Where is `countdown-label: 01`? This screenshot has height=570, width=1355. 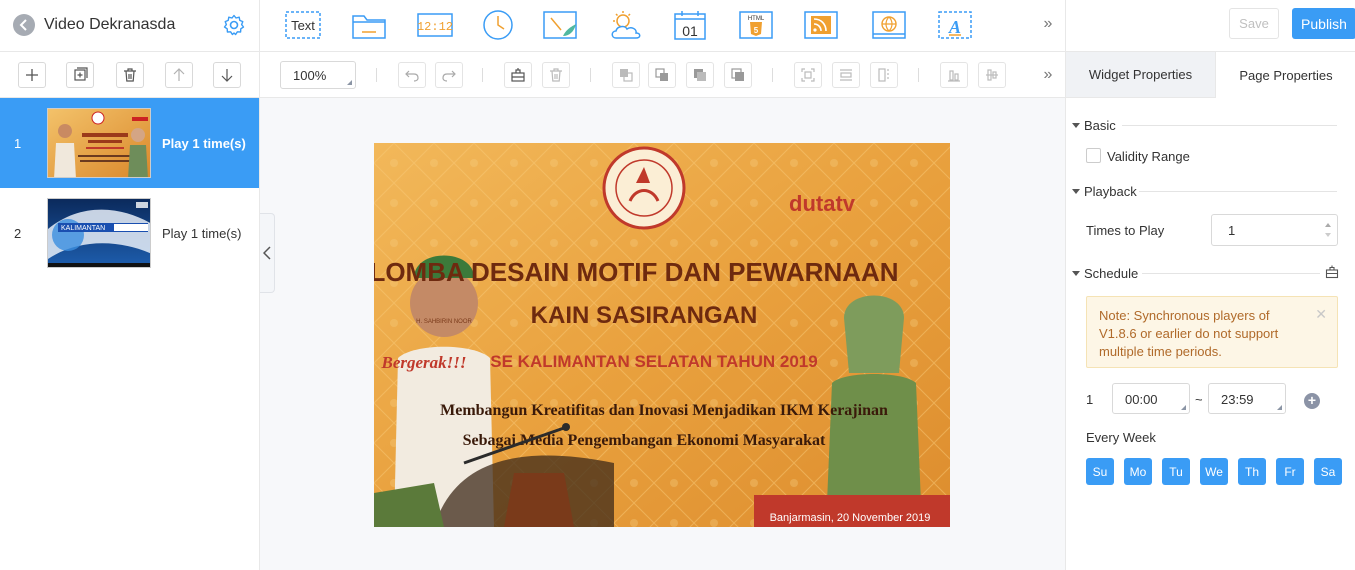 countdown-label: 01 is located at coordinates (690, 31).